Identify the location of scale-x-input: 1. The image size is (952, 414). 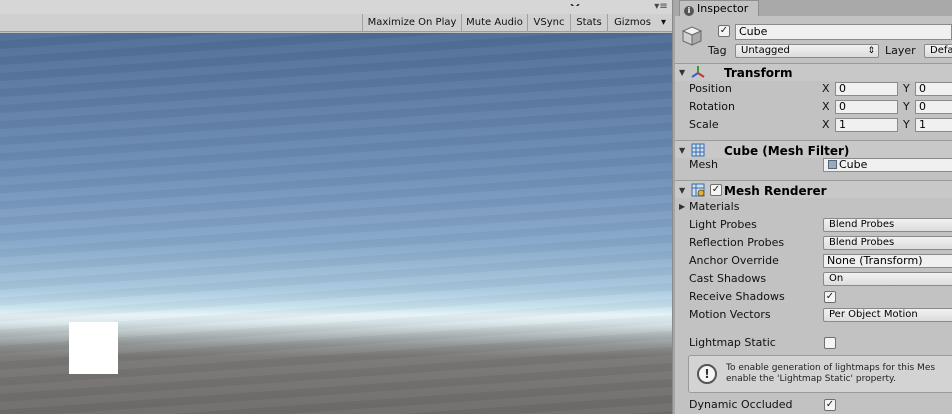
(866, 125).